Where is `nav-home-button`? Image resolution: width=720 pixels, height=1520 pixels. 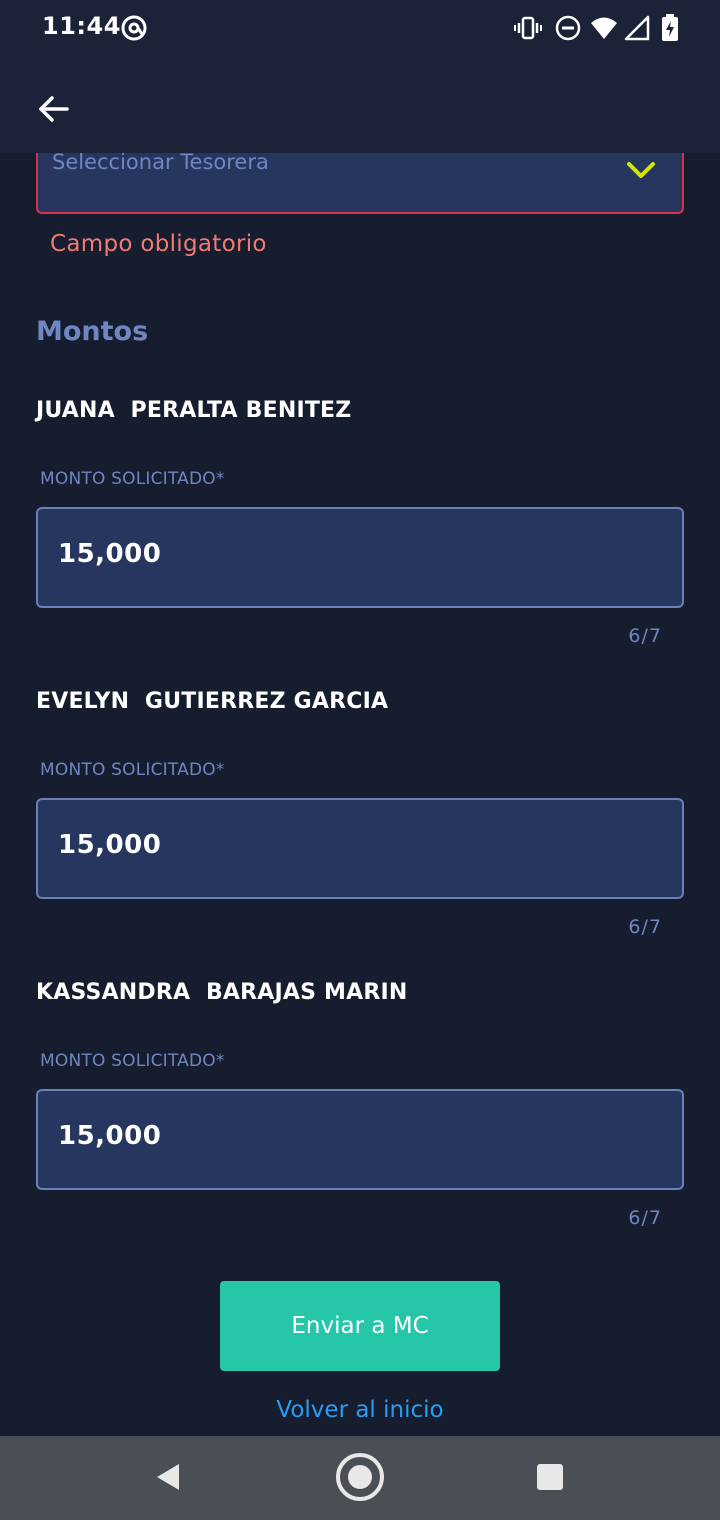
nav-home-button is located at coordinates (360, 1479).